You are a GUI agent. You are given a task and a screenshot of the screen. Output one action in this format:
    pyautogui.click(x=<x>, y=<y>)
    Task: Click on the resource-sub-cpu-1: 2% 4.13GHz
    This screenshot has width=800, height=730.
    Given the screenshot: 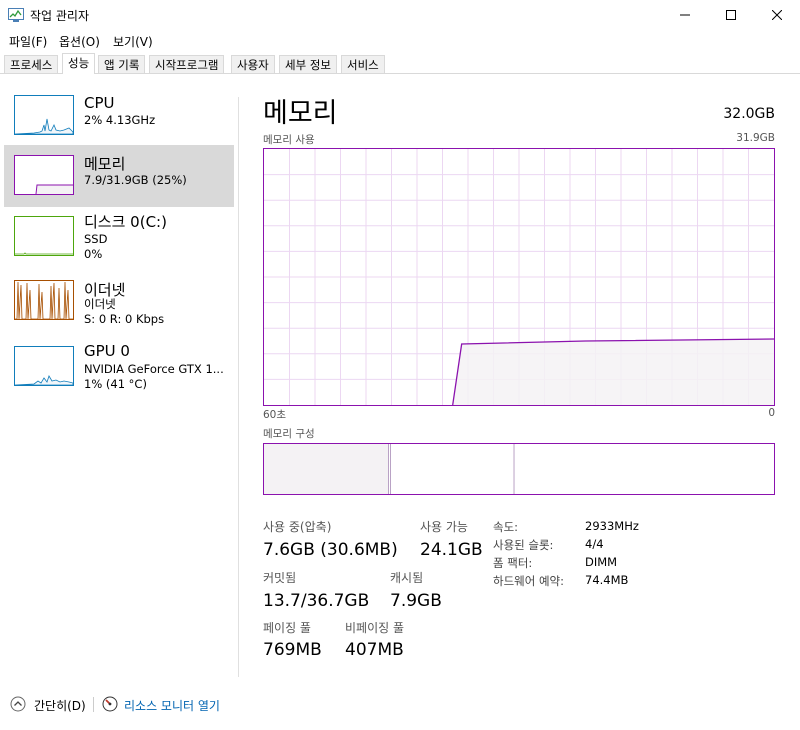 What is the action you would take?
    pyautogui.click(x=120, y=120)
    